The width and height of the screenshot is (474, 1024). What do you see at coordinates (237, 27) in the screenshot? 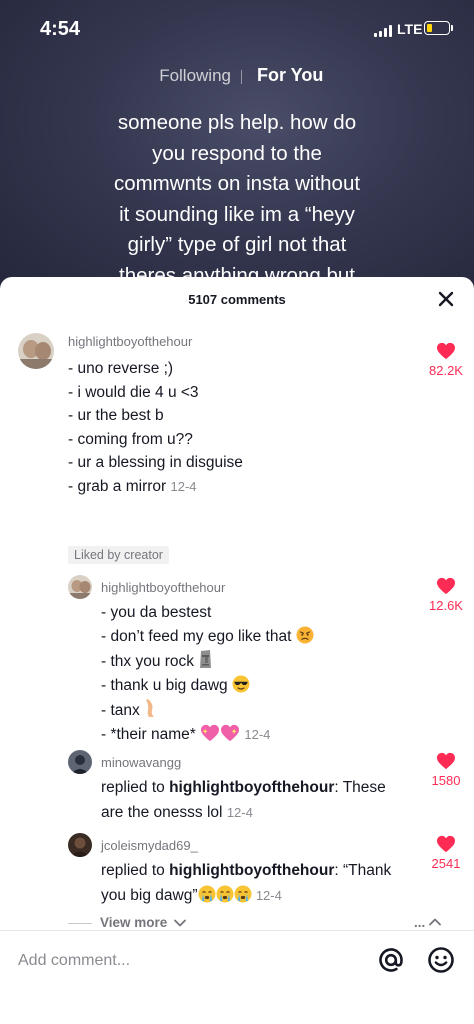
I see `status-bar: 4:54 LTE` at bounding box center [237, 27].